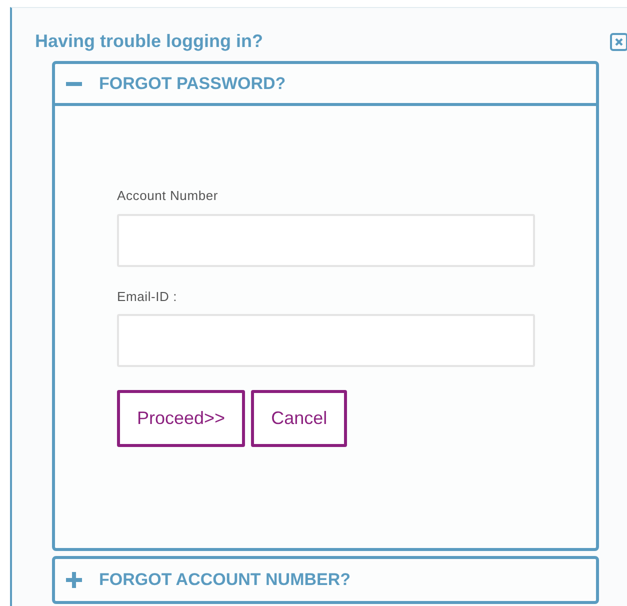 Image resolution: width=627 pixels, height=606 pixels. I want to click on close-icon, so click(618, 41).